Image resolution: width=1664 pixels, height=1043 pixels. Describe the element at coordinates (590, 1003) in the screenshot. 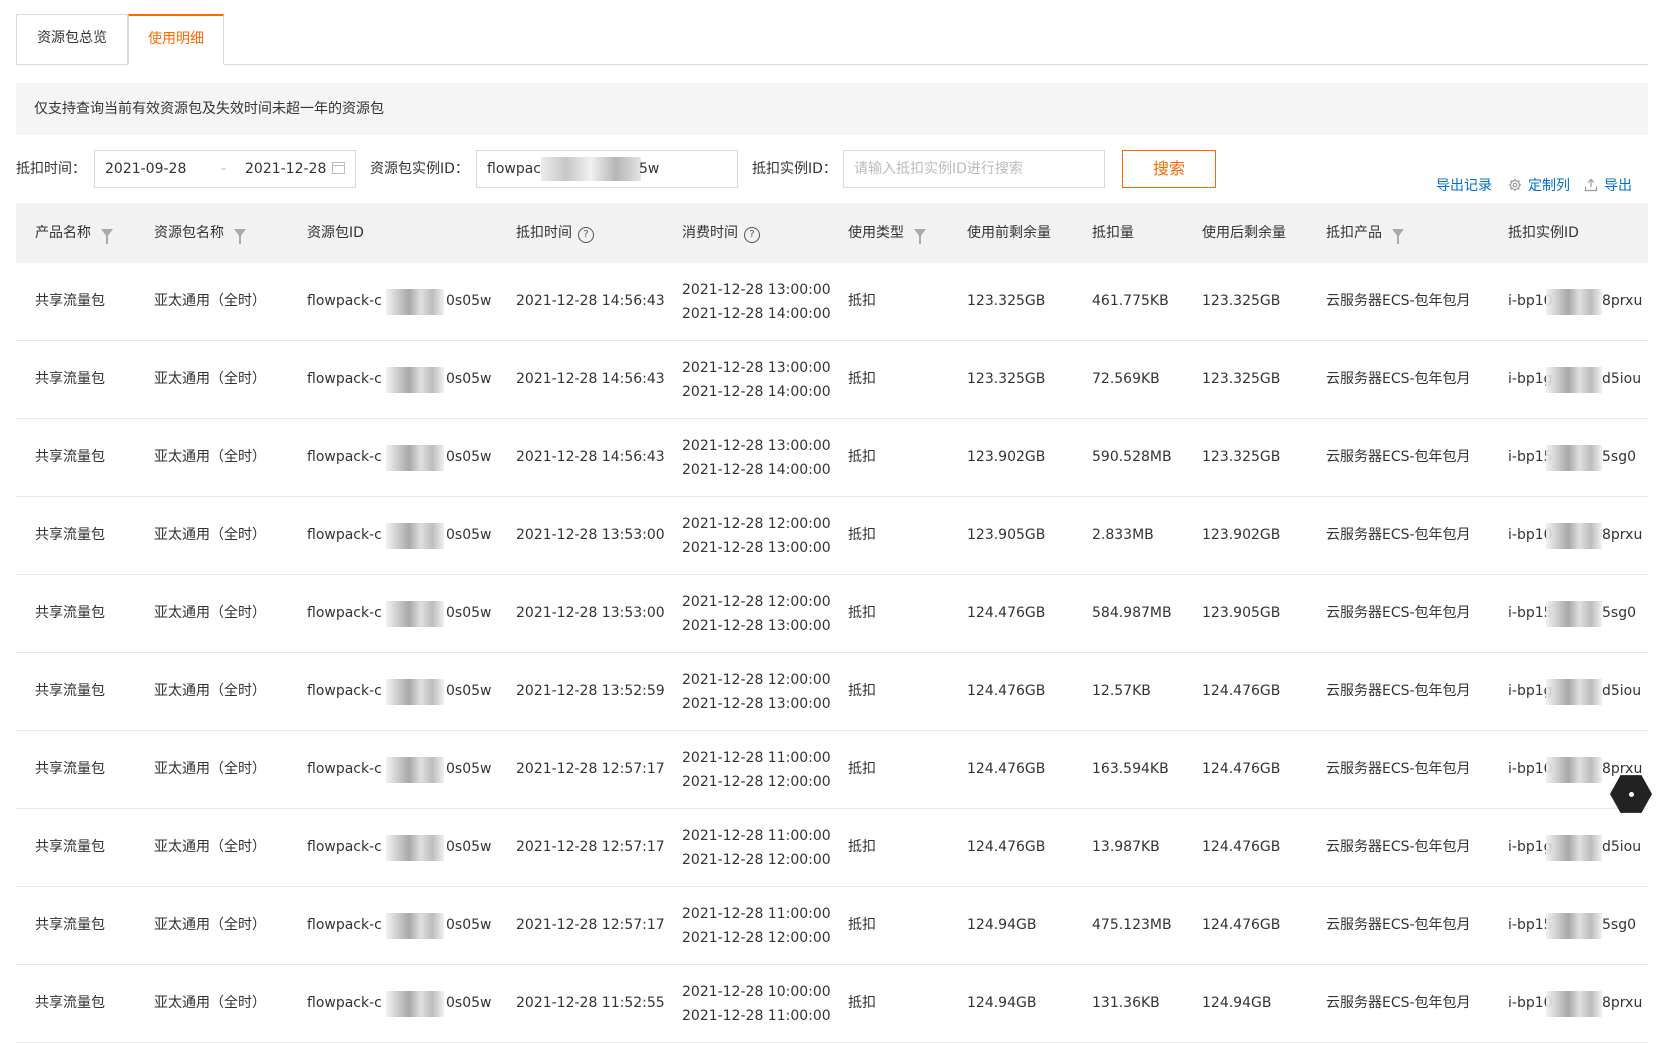

I see `cell-deduct-time: 2021-12-28 11:52:55` at that location.